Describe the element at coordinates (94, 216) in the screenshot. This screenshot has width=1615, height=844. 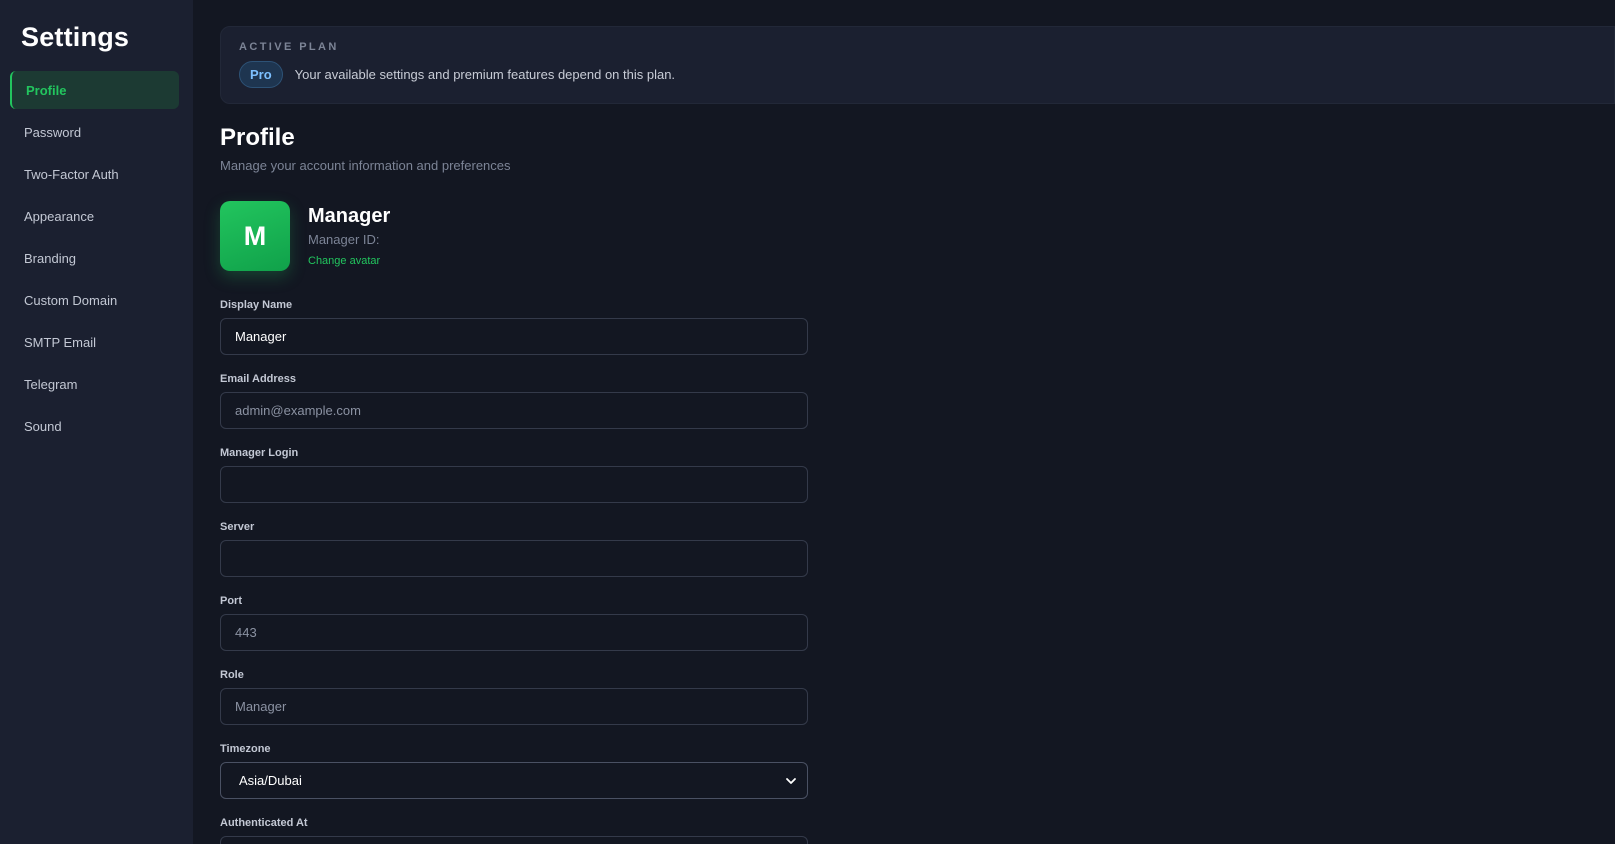
I see `sidebar-item-appearance: Appearance` at that location.